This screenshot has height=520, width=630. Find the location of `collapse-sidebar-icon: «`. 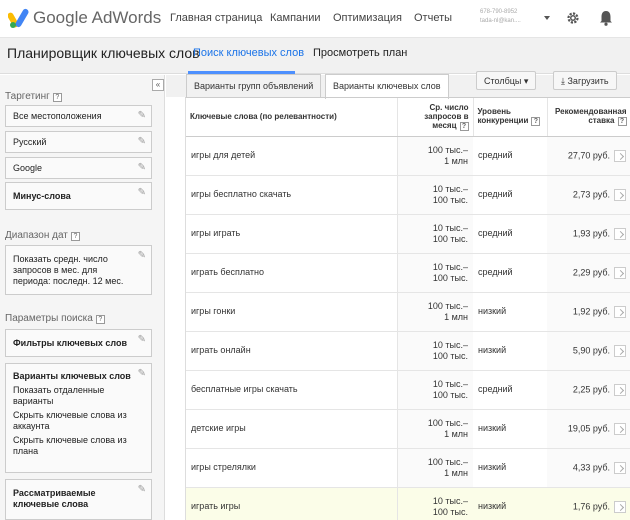

collapse-sidebar-icon: « is located at coordinates (158, 85).